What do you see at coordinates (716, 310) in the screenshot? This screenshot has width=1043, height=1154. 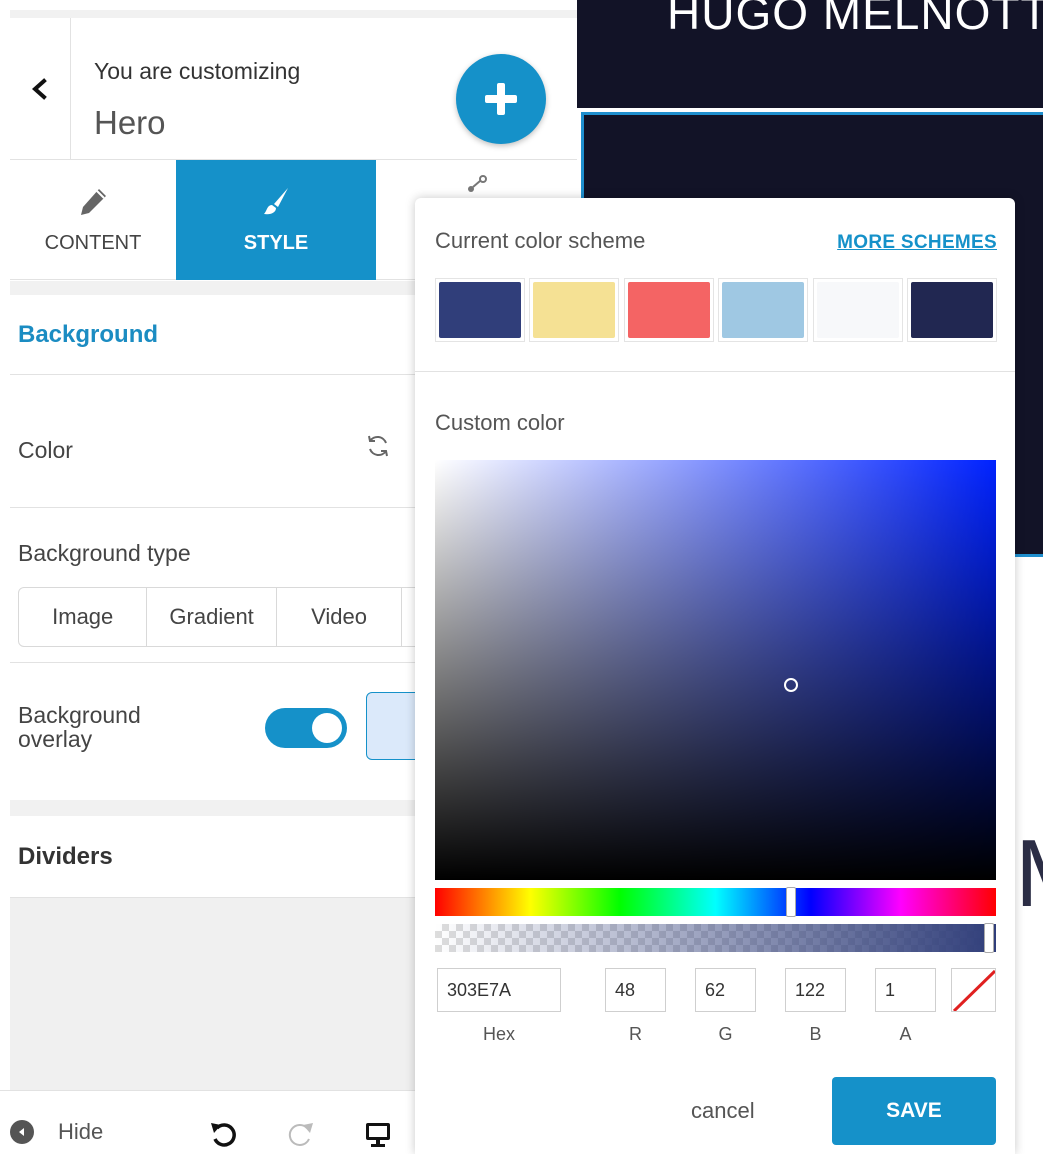 I see `color-scheme-swatches` at bounding box center [716, 310].